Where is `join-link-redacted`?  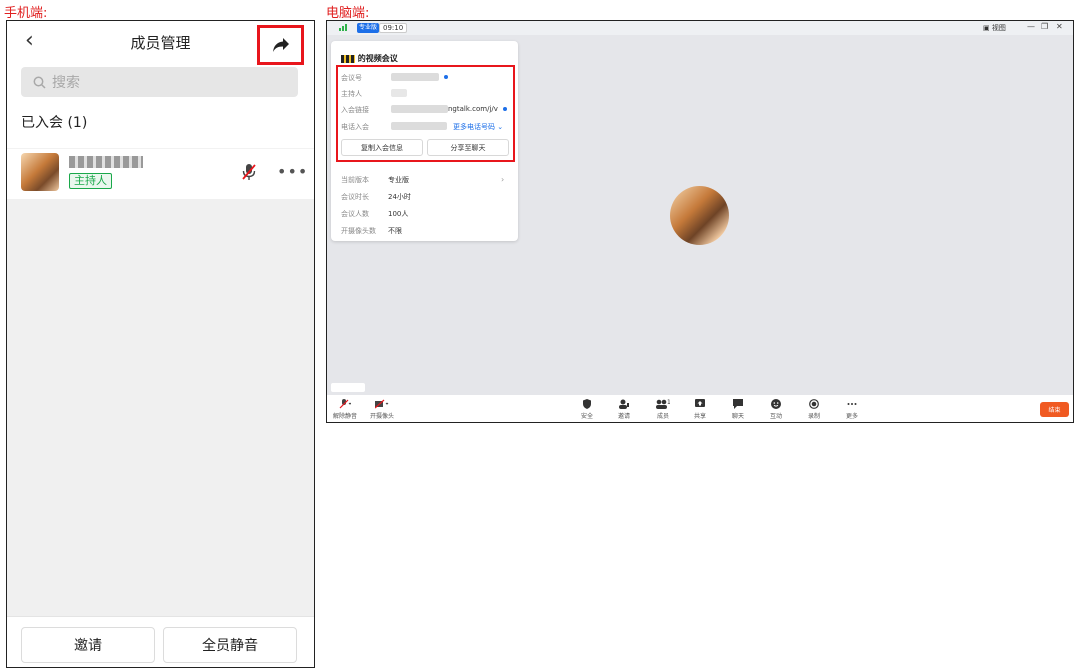
join-link-redacted is located at coordinates (419, 109).